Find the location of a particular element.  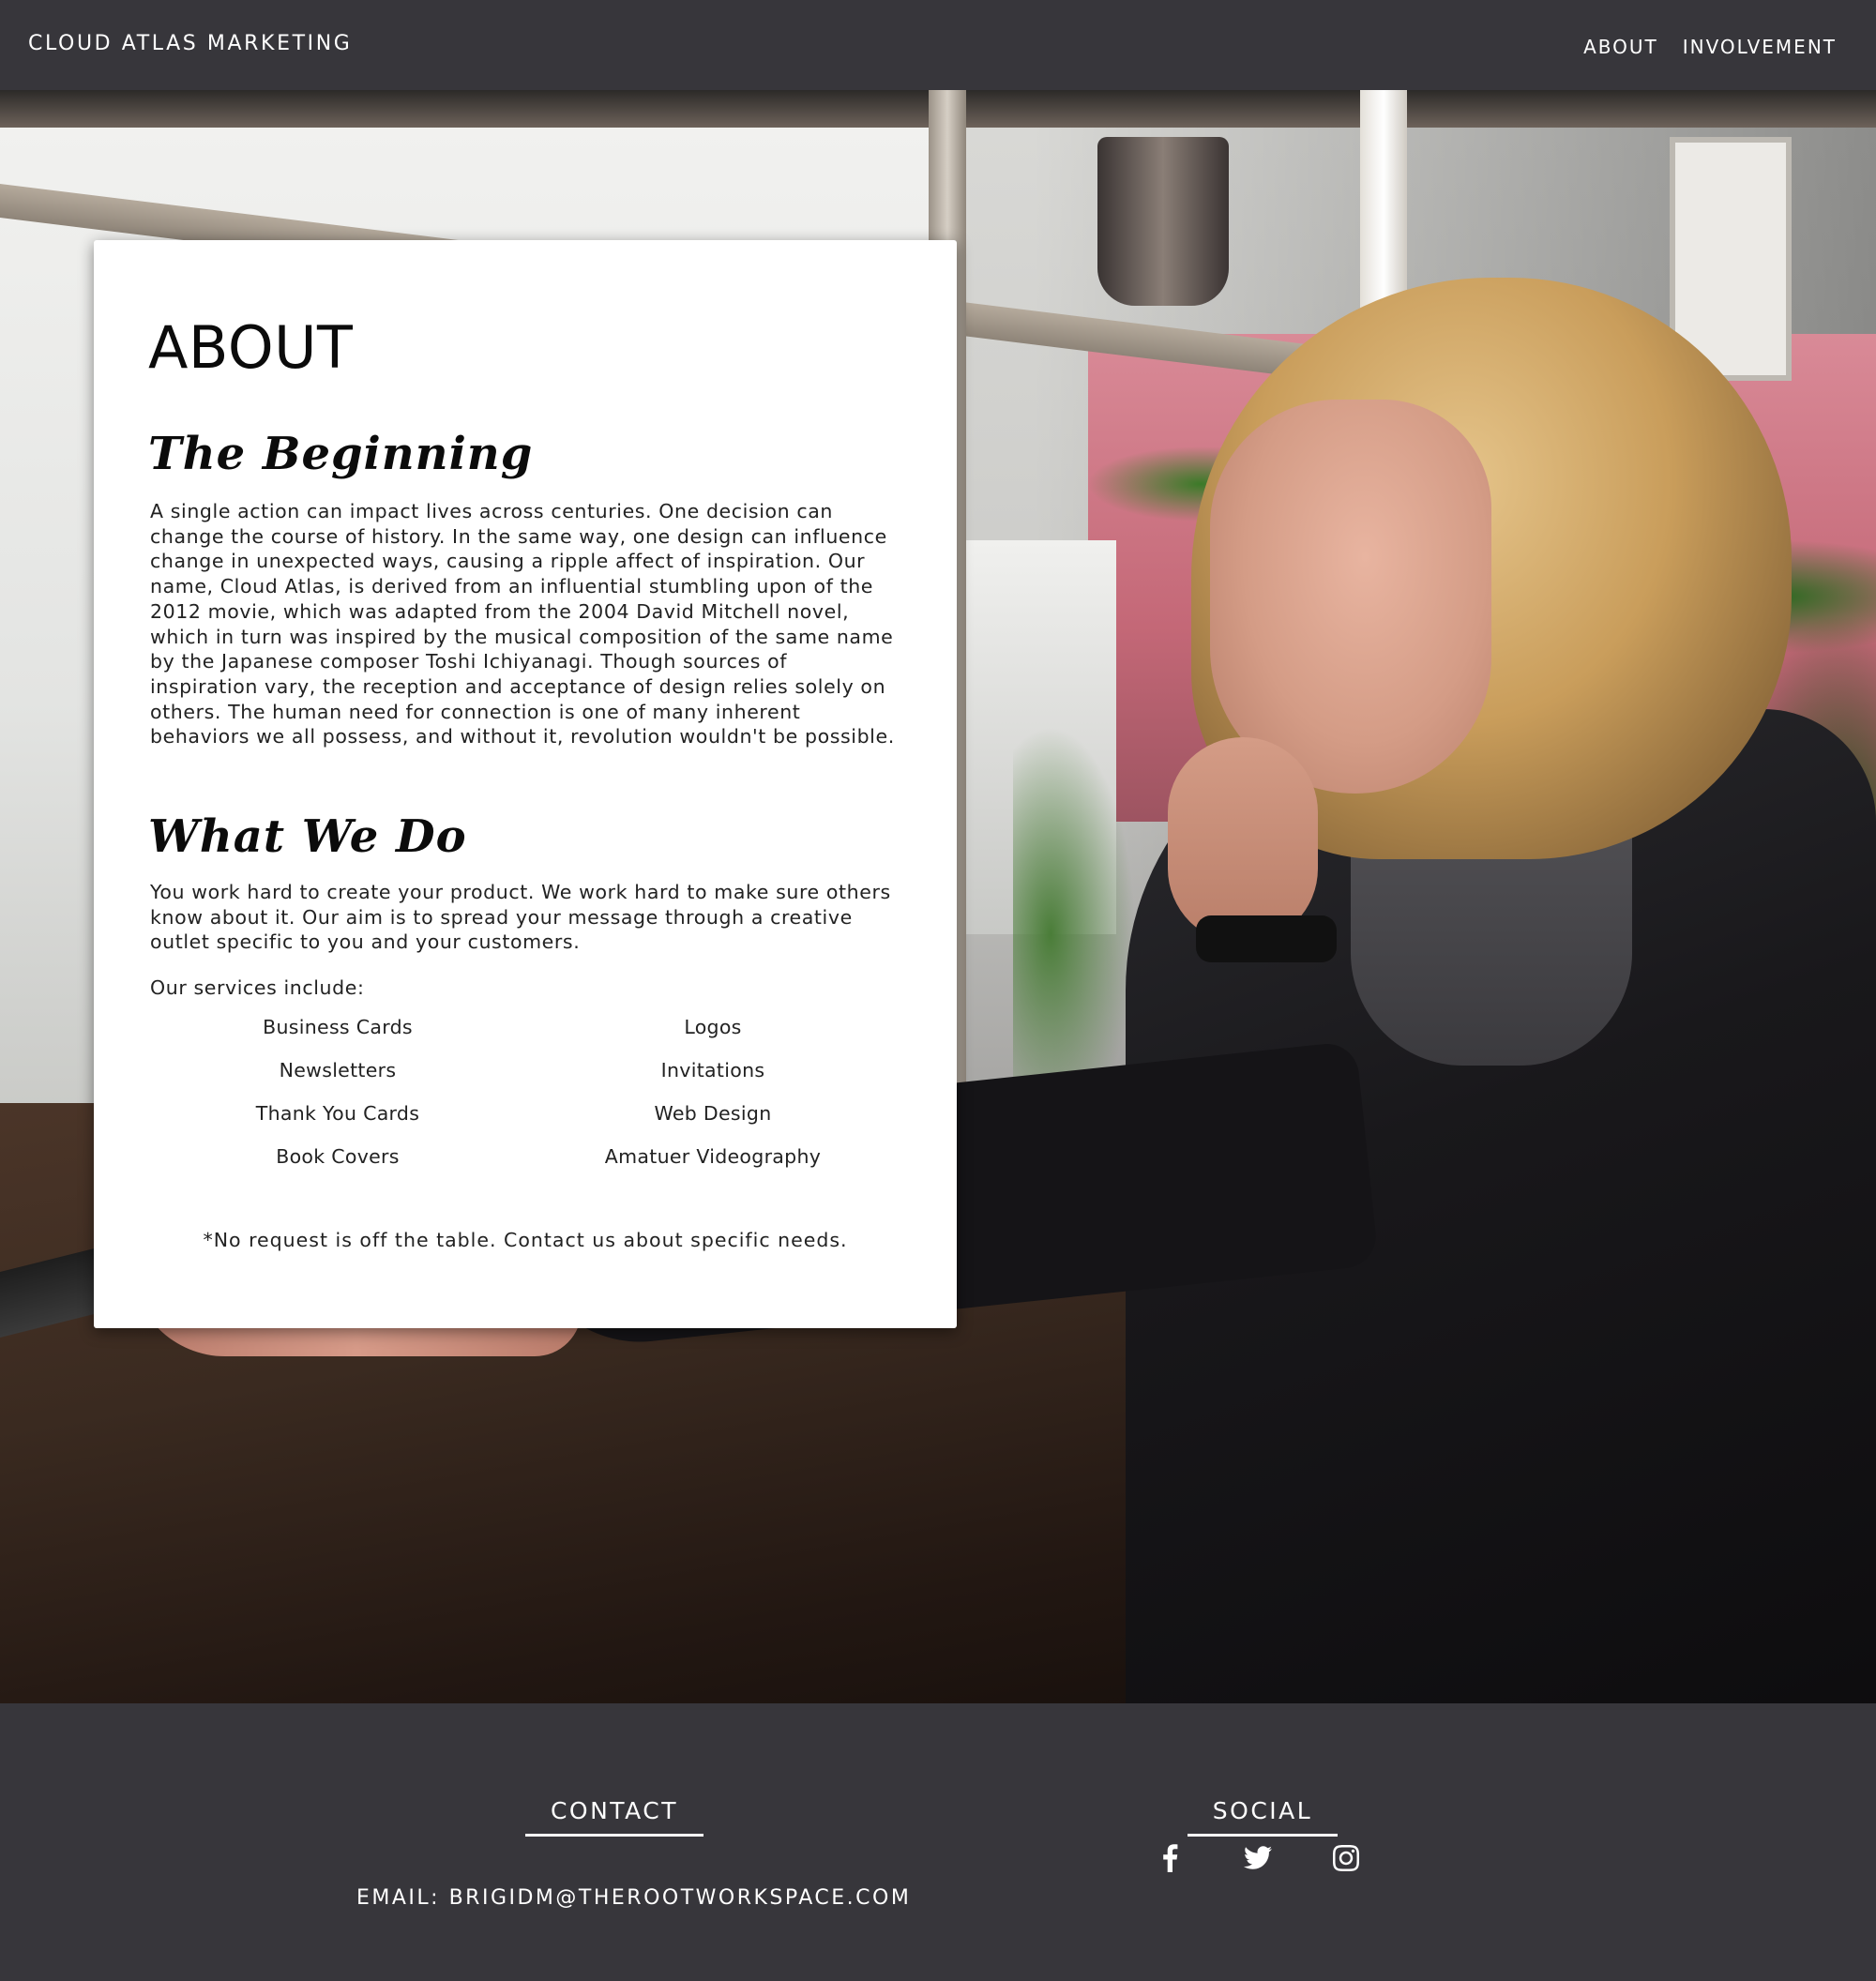

service-item: Thank You Cards is located at coordinates (337, 1113).